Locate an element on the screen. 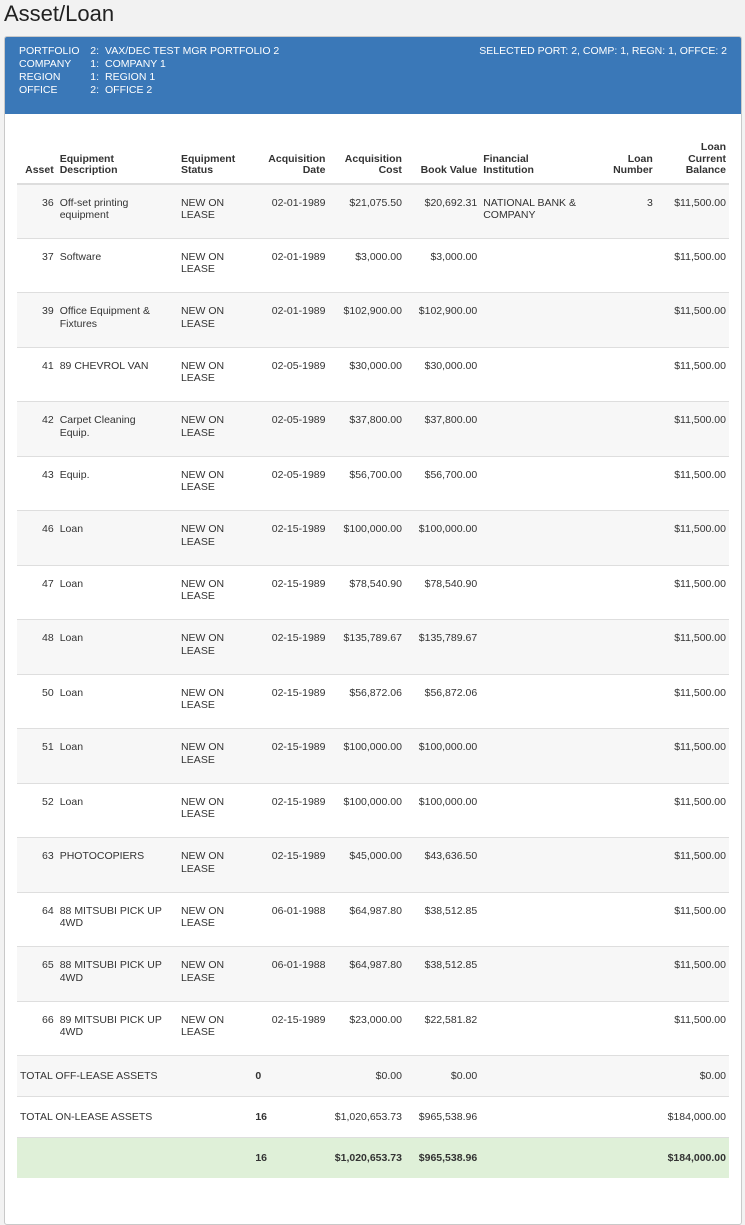 Image resolution: width=745 pixels, height=1225 pixels. cell-equipment-description: Off-set printing equipment is located at coordinates (94, 209).